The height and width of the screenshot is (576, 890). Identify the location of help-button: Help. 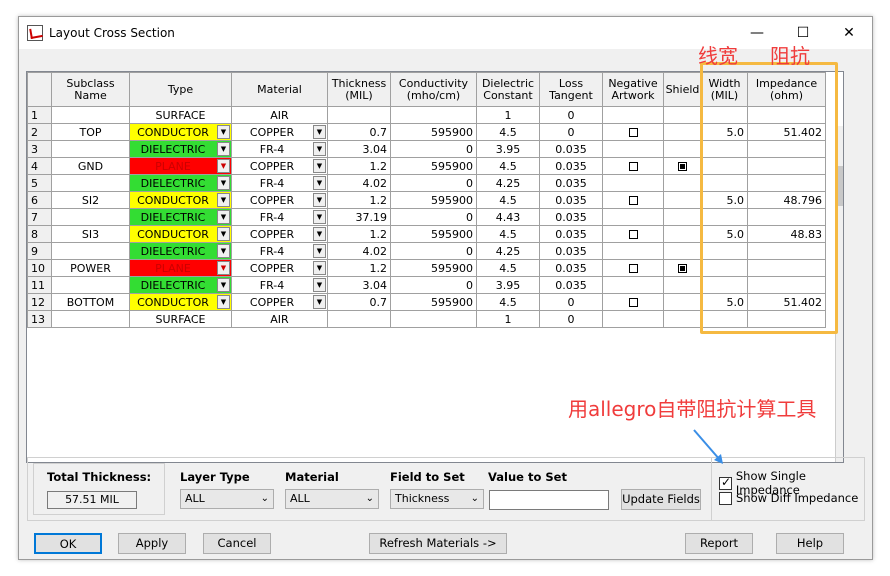
(810, 543).